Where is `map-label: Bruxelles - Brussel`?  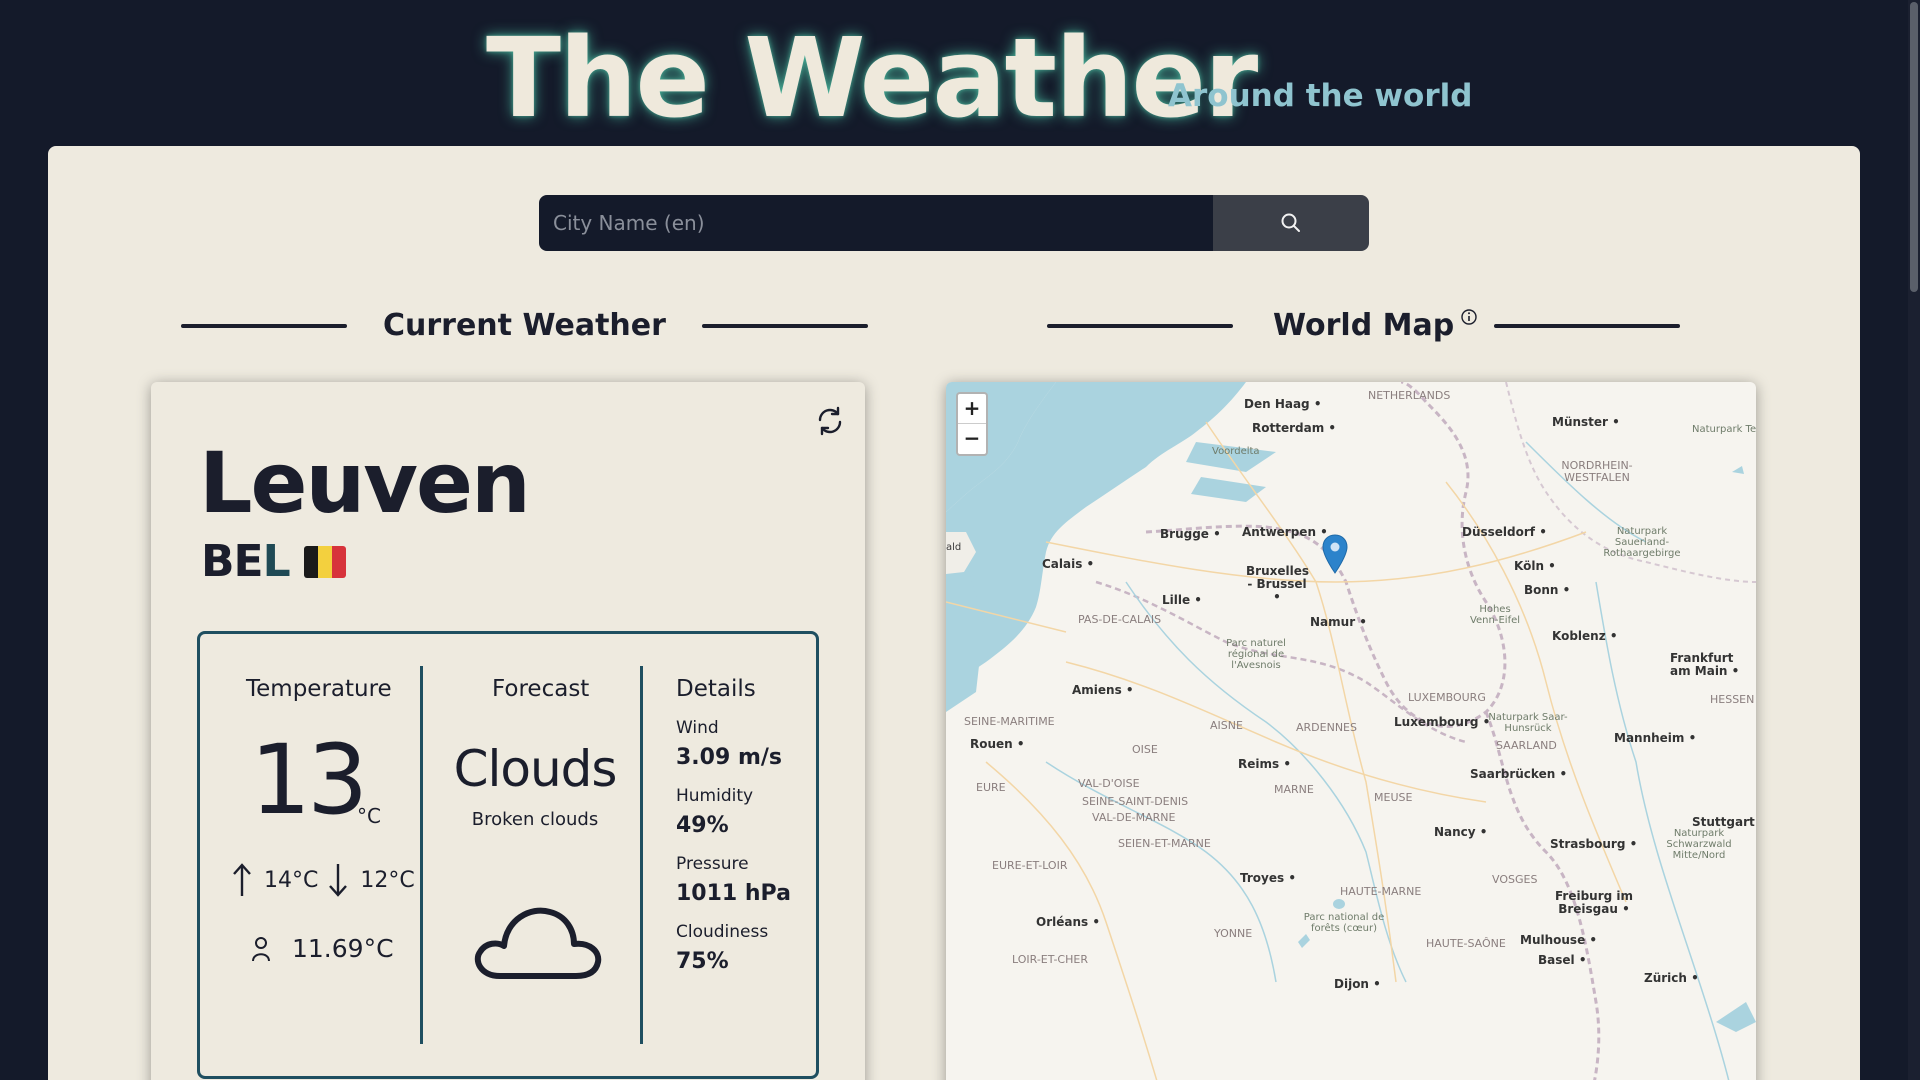
map-label: Bruxelles - Brussel is located at coordinates (1277, 584).